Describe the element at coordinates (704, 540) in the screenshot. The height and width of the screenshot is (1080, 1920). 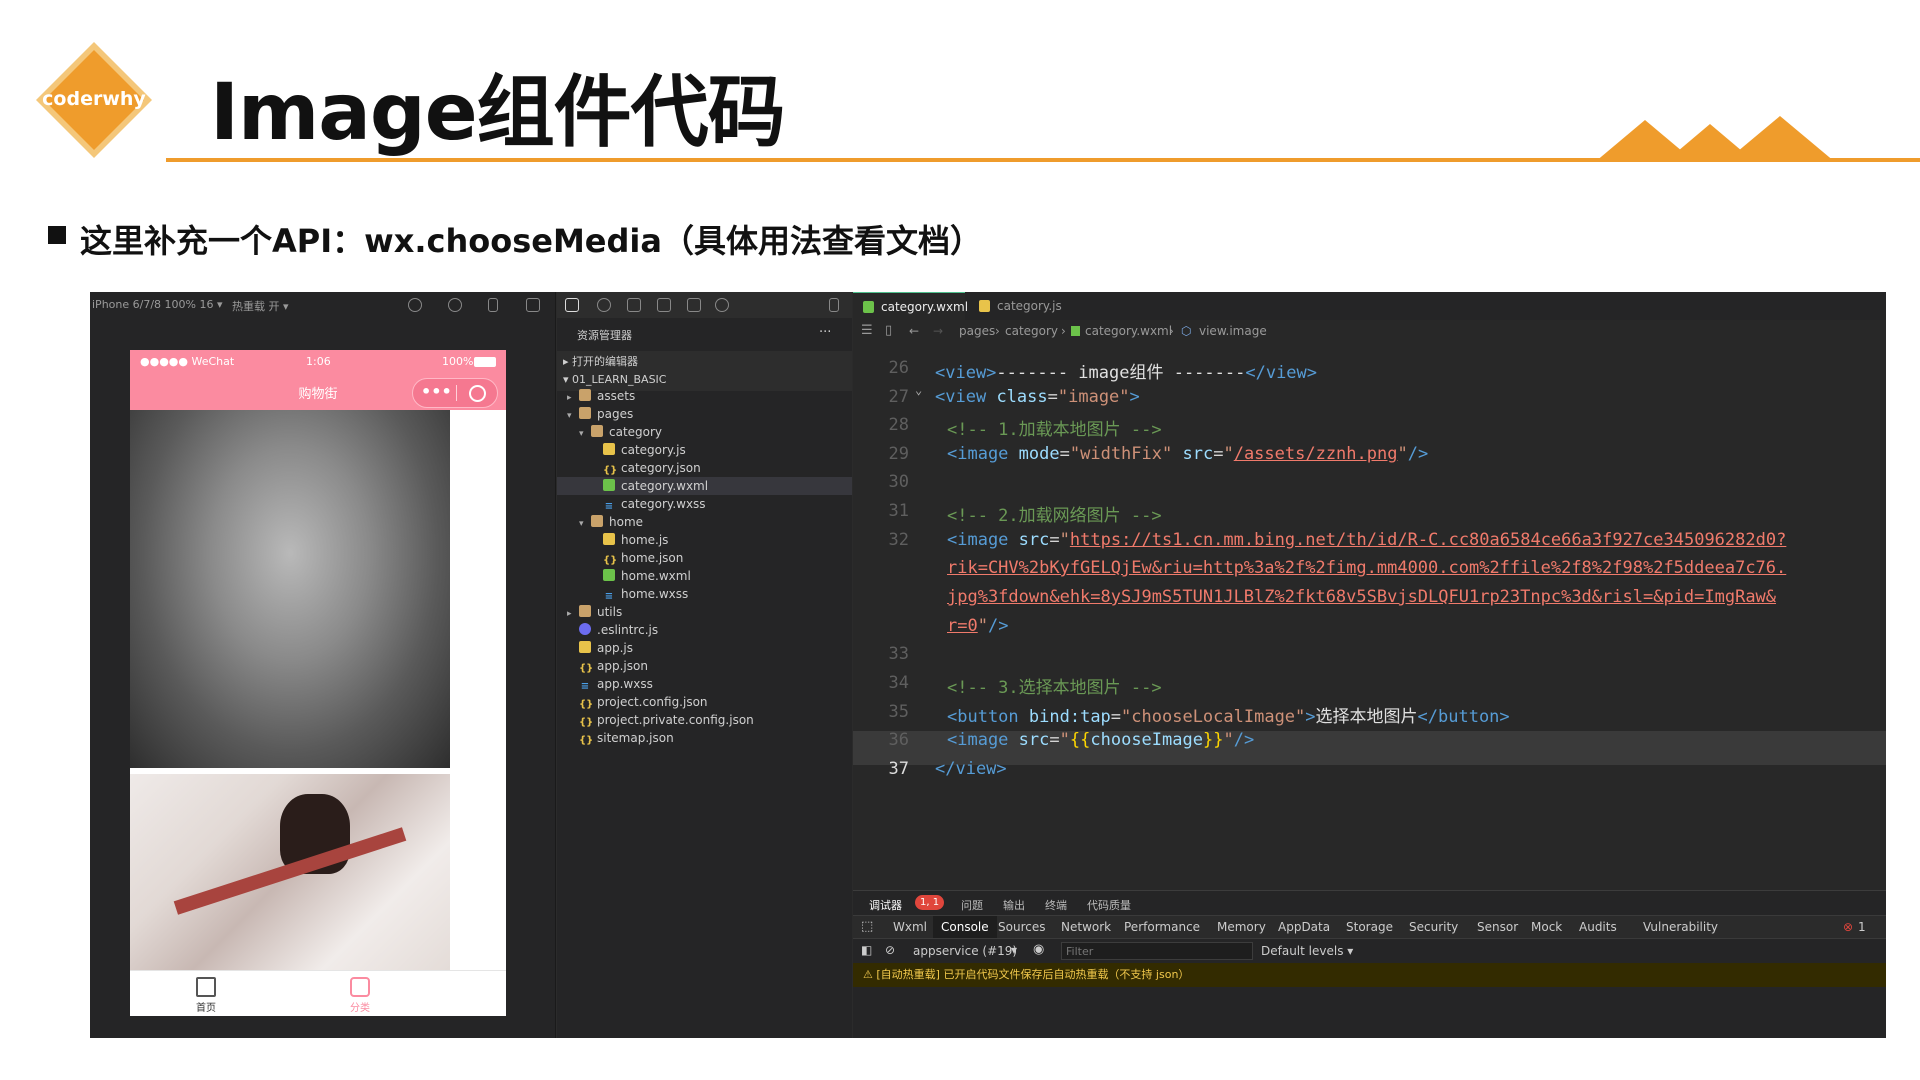
I see `tree-item-home-js: home.js` at that location.